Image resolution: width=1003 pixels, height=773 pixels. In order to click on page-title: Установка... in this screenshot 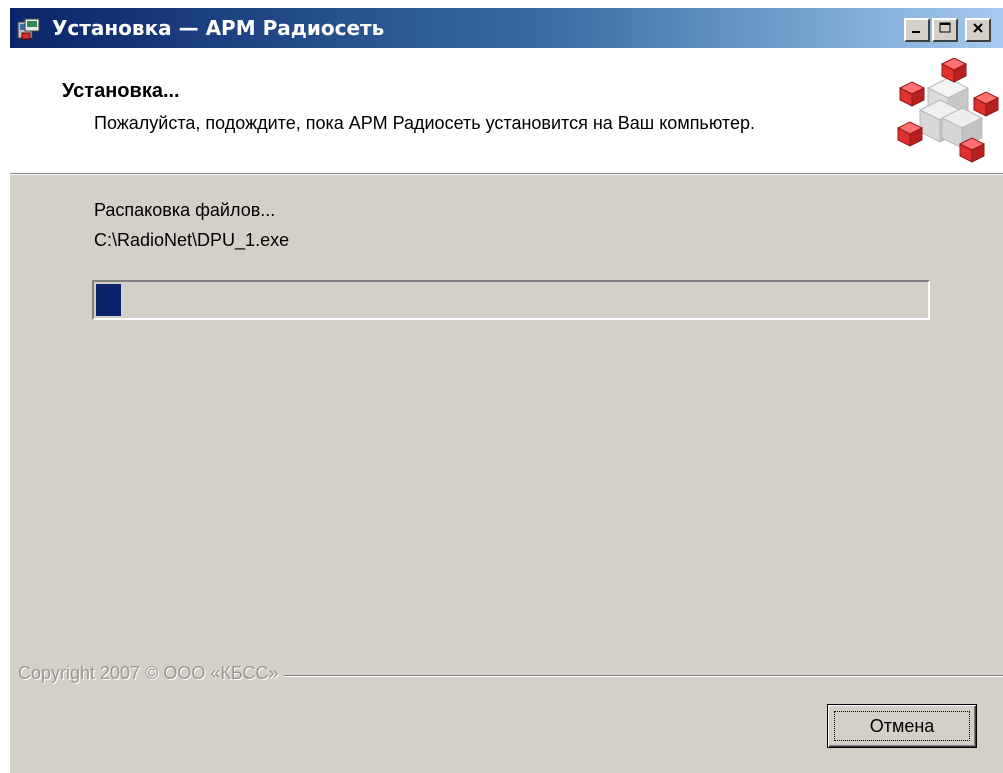, I will do `click(121, 91)`.